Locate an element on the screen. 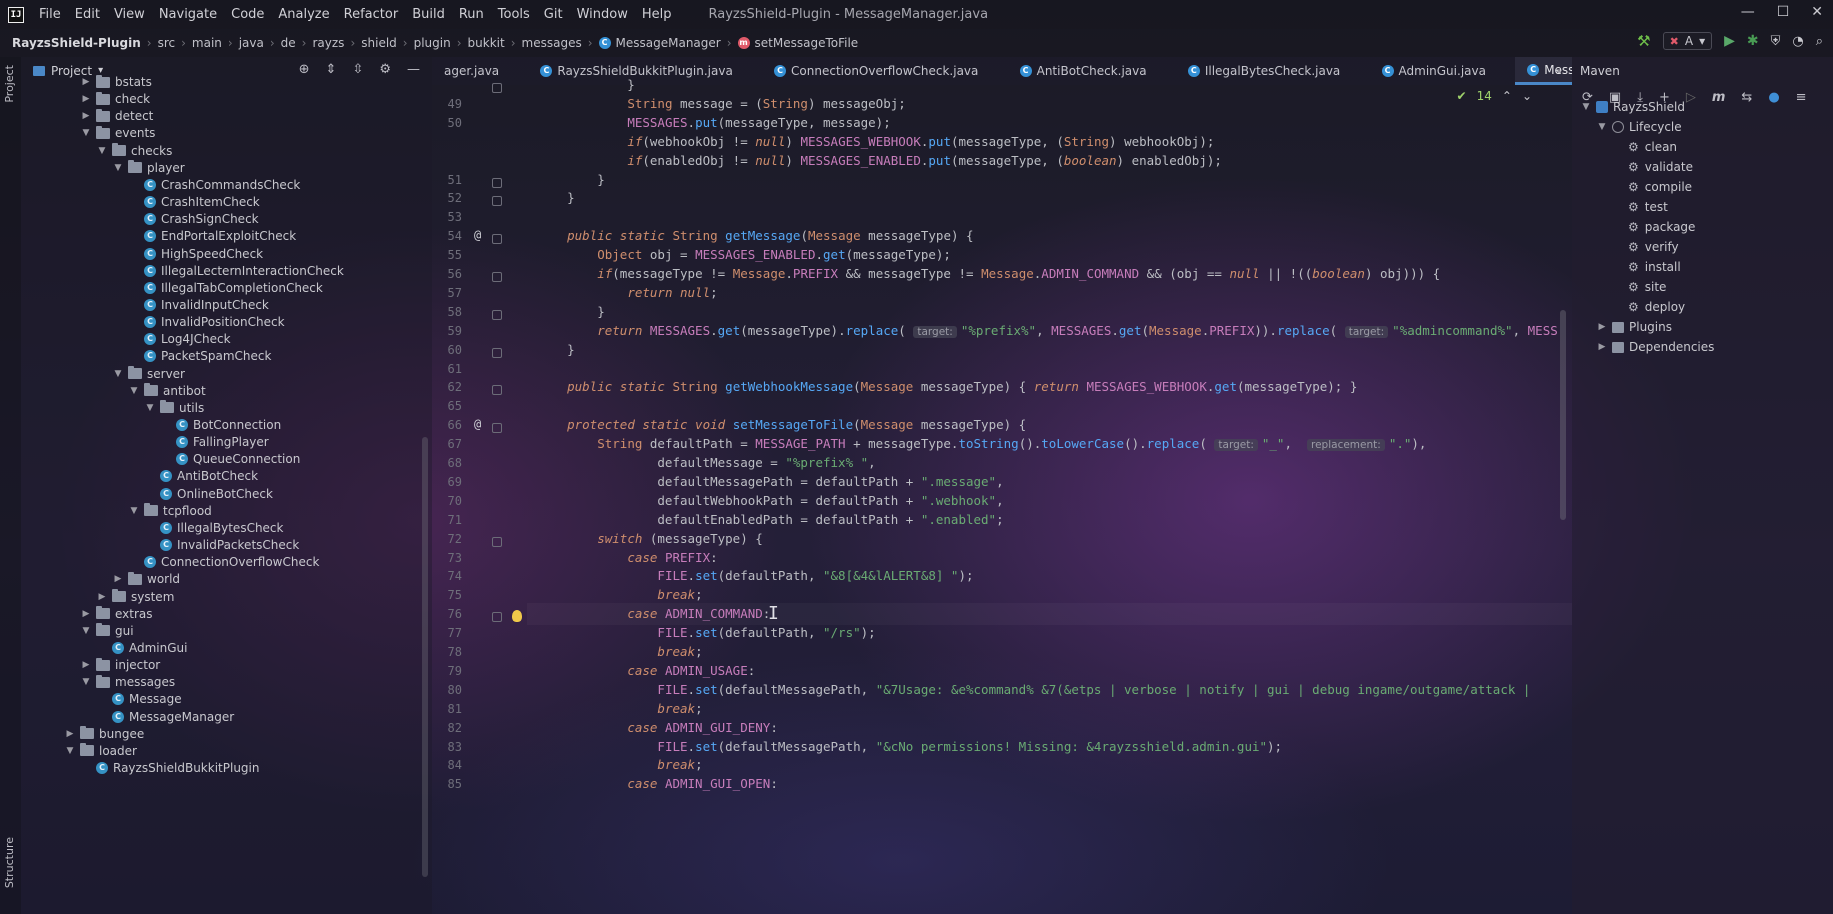  maven-goal-site: ⚙ site is located at coordinates (1639, 287).